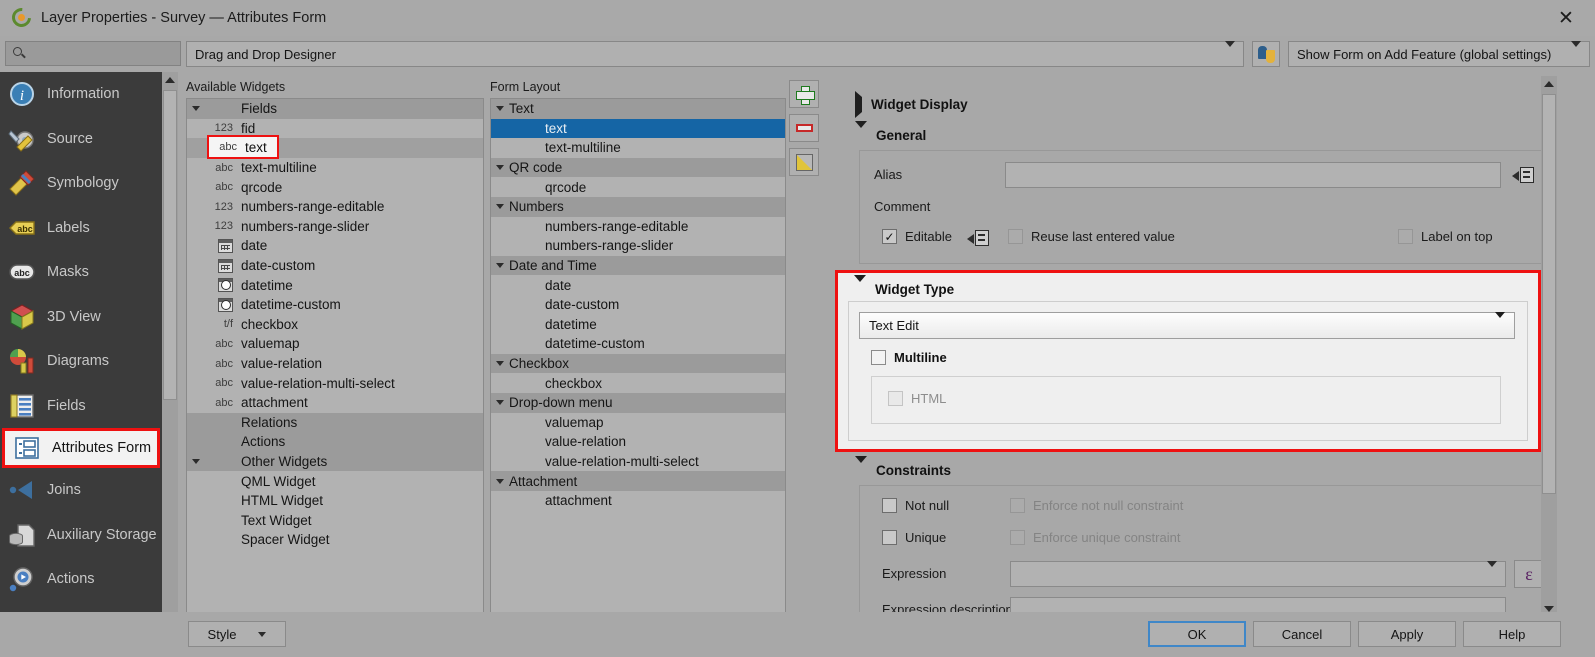  What do you see at coordinates (81, 228) in the screenshot?
I see `sidebar-item-labels: abc Labels` at bounding box center [81, 228].